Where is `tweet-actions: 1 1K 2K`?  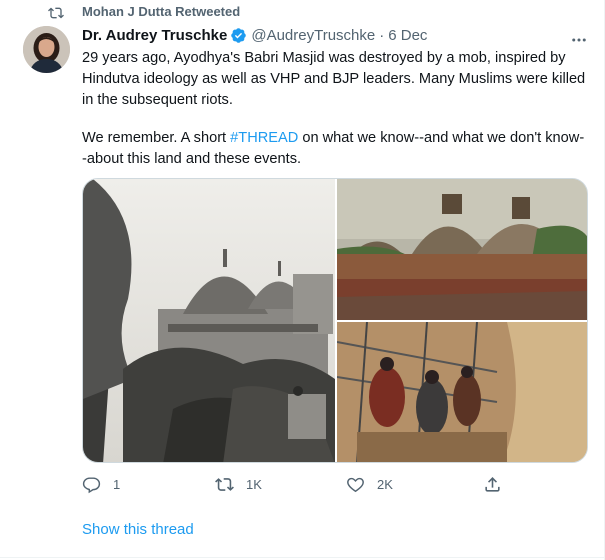
tweet-actions: 1 1K 2K is located at coordinates (297, 486).